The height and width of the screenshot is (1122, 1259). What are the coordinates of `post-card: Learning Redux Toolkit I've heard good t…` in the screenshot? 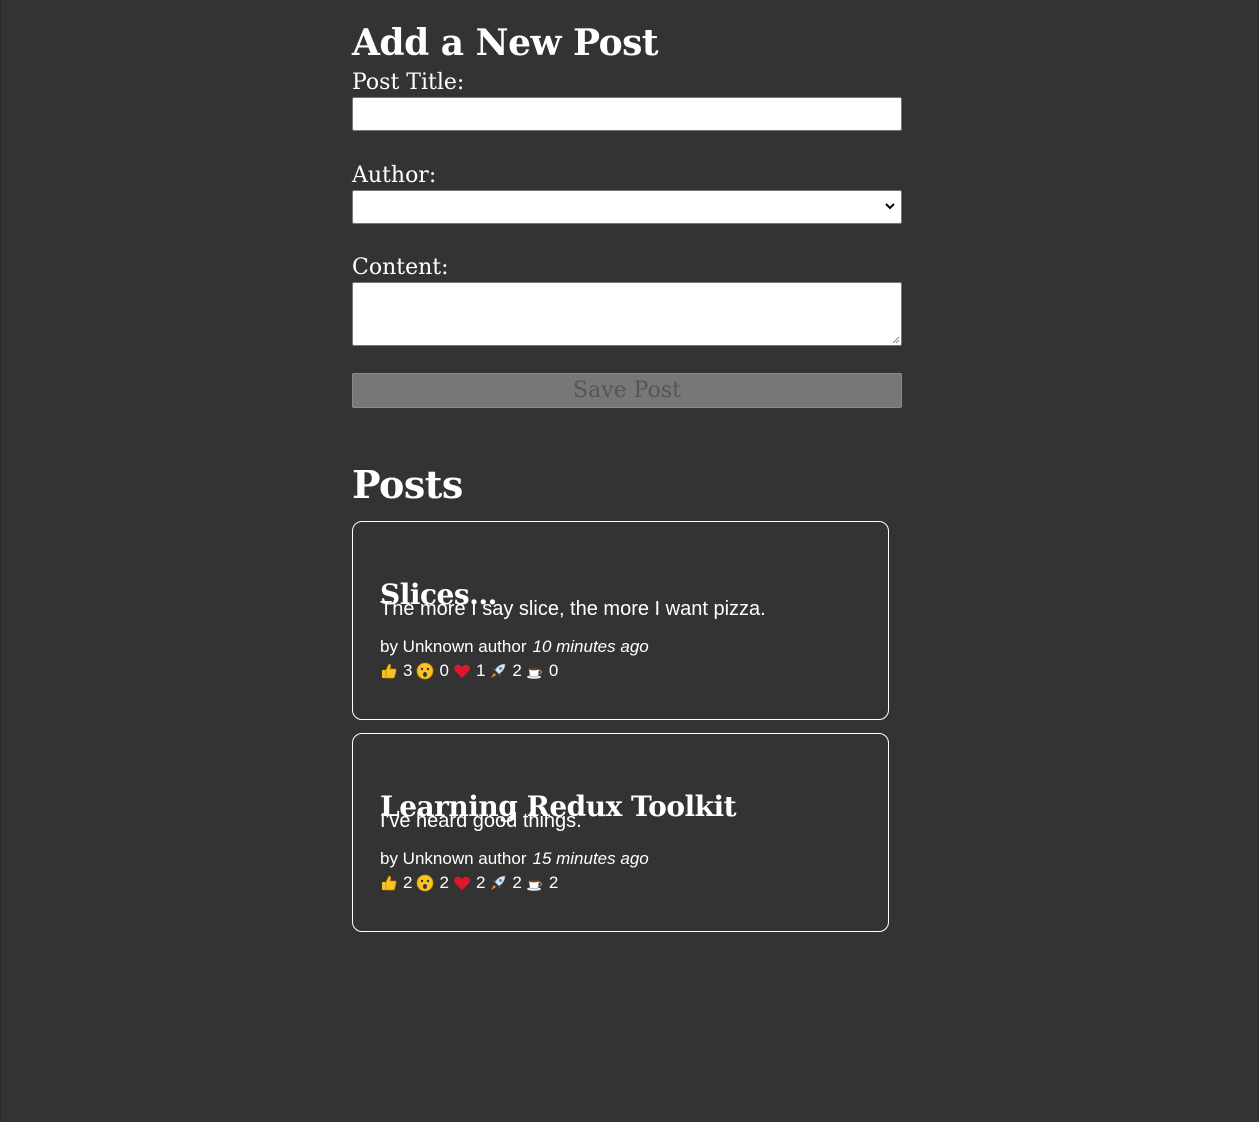 It's located at (620, 832).